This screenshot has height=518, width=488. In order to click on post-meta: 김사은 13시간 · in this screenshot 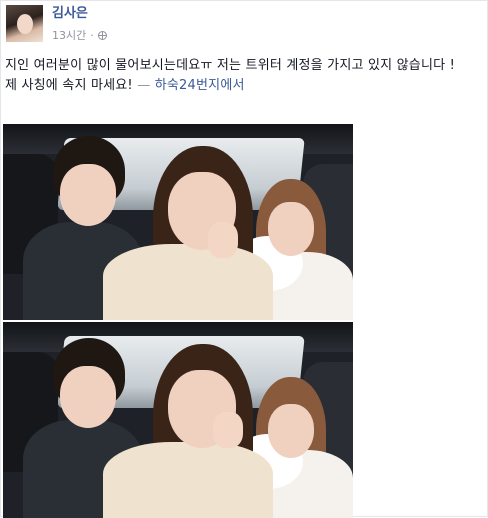, I will do `click(79, 24)`.